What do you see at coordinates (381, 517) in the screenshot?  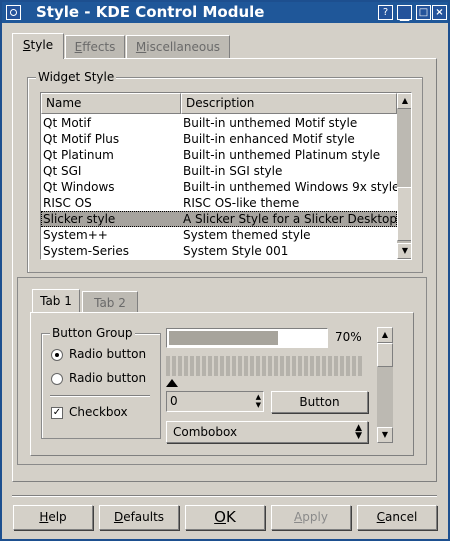 I see `cancel-accel: C` at bounding box center [381, 517].